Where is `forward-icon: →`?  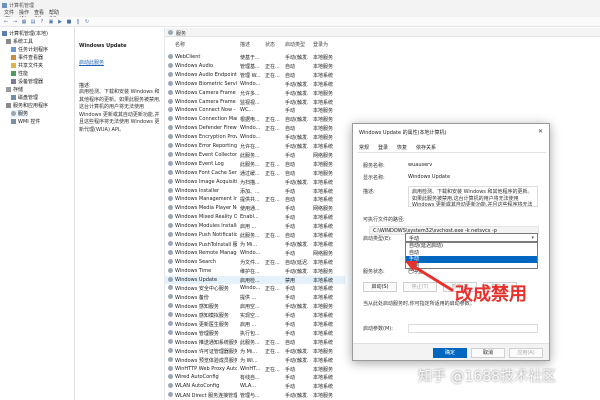
forward-icon: → is located at coordinates (15, 22).